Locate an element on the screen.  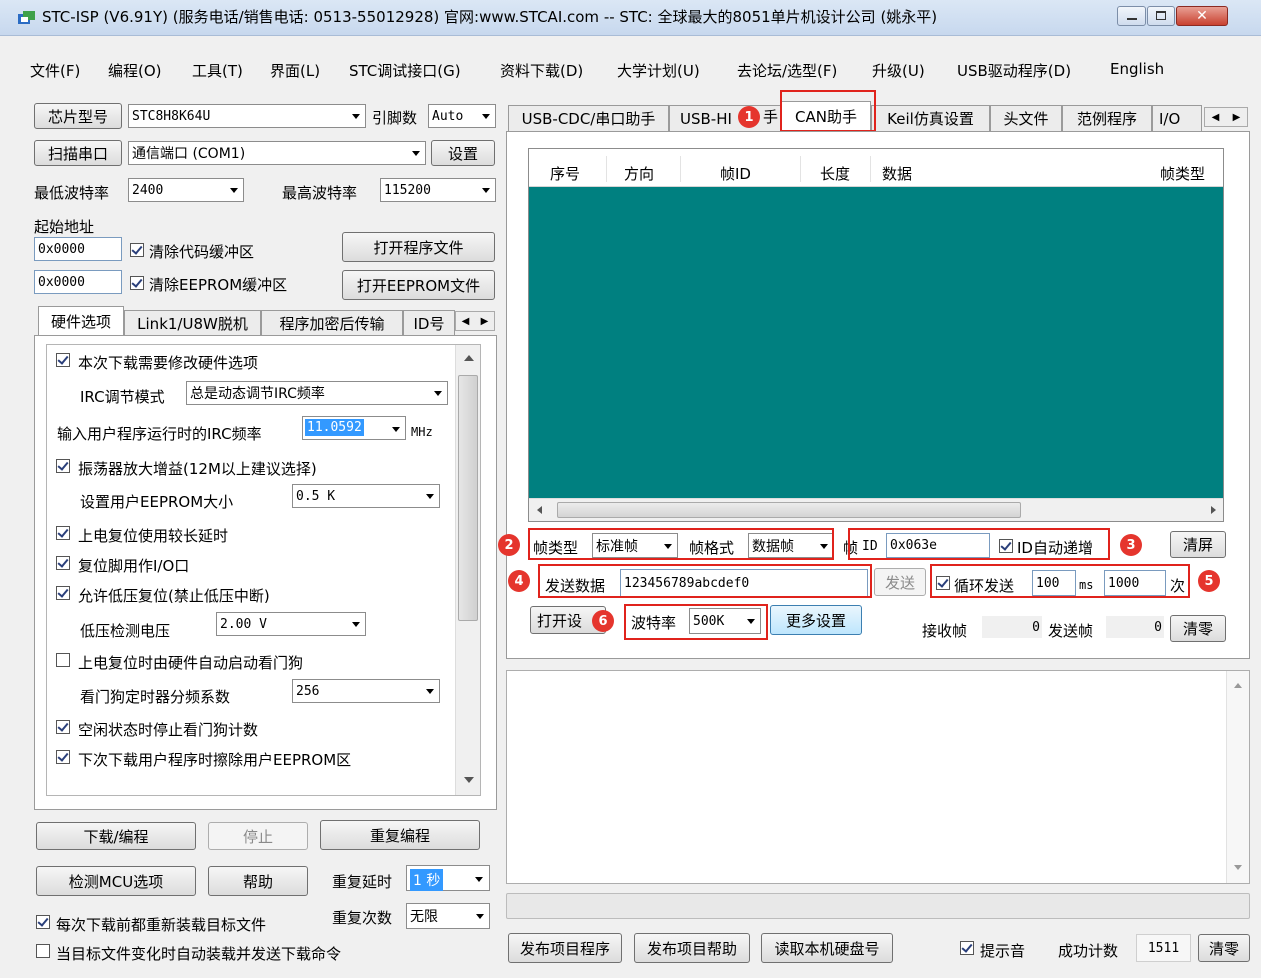
reload-each-label: 每次下载前都重新装载目标文件 is located at coordinates (161, 925).